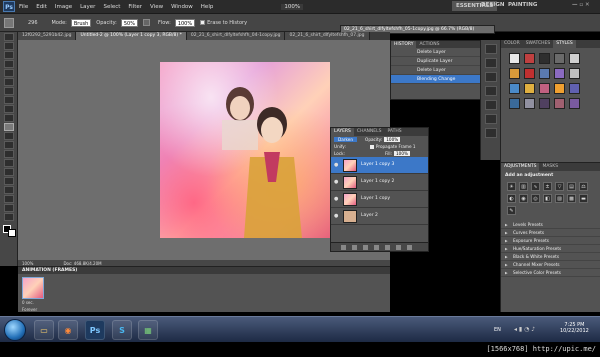  What do you see at coordinates (343, 247) in the screenshot?
I see `link-layers-icon` at bounding box center [343, 247].